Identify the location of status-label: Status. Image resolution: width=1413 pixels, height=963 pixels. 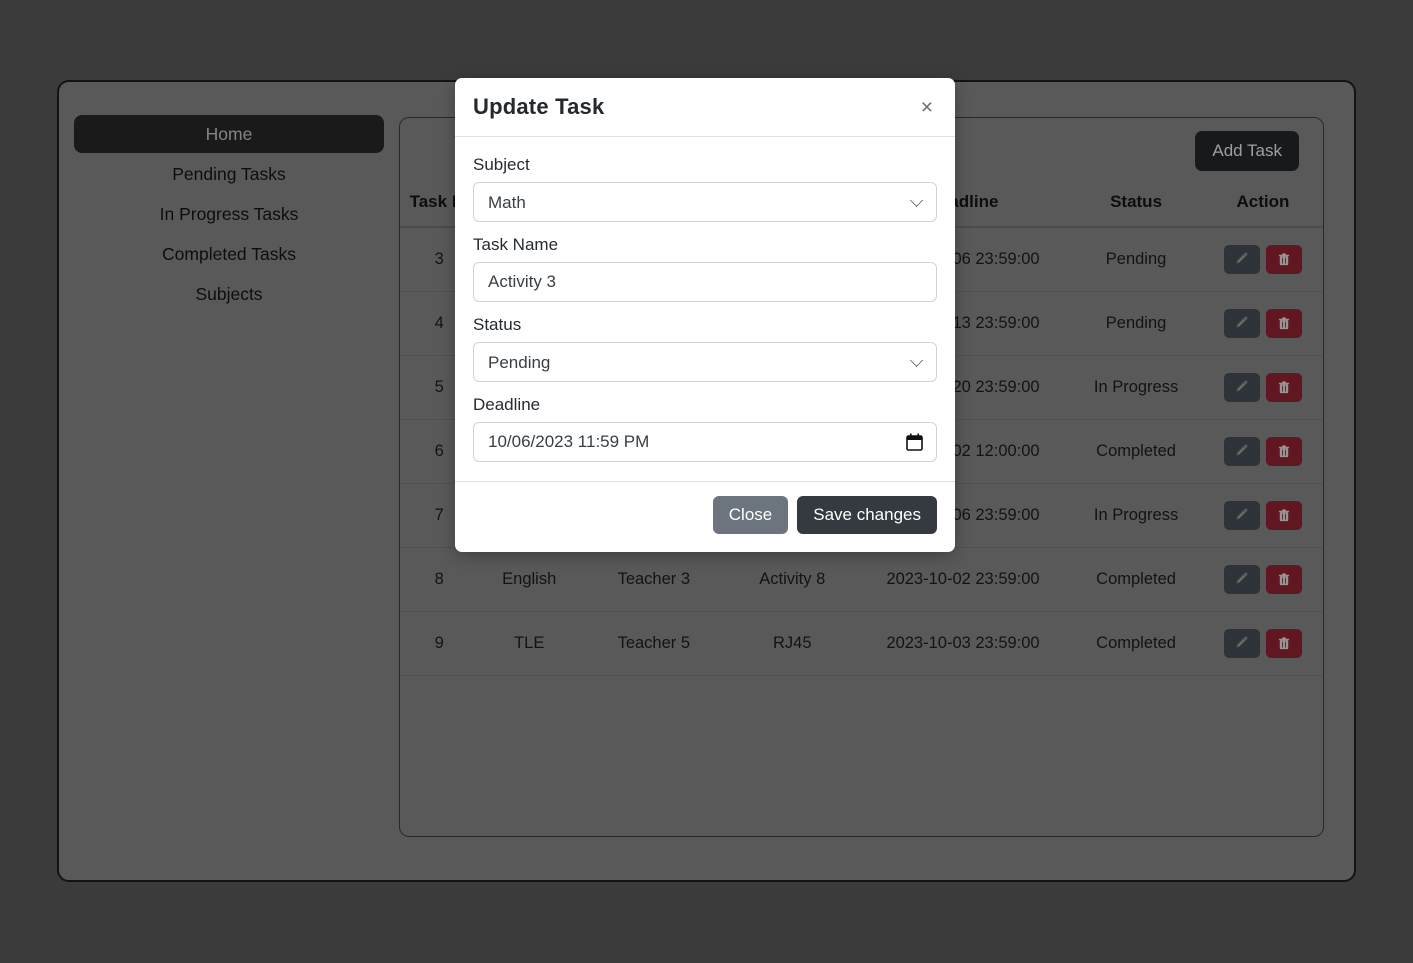
(497, 324).